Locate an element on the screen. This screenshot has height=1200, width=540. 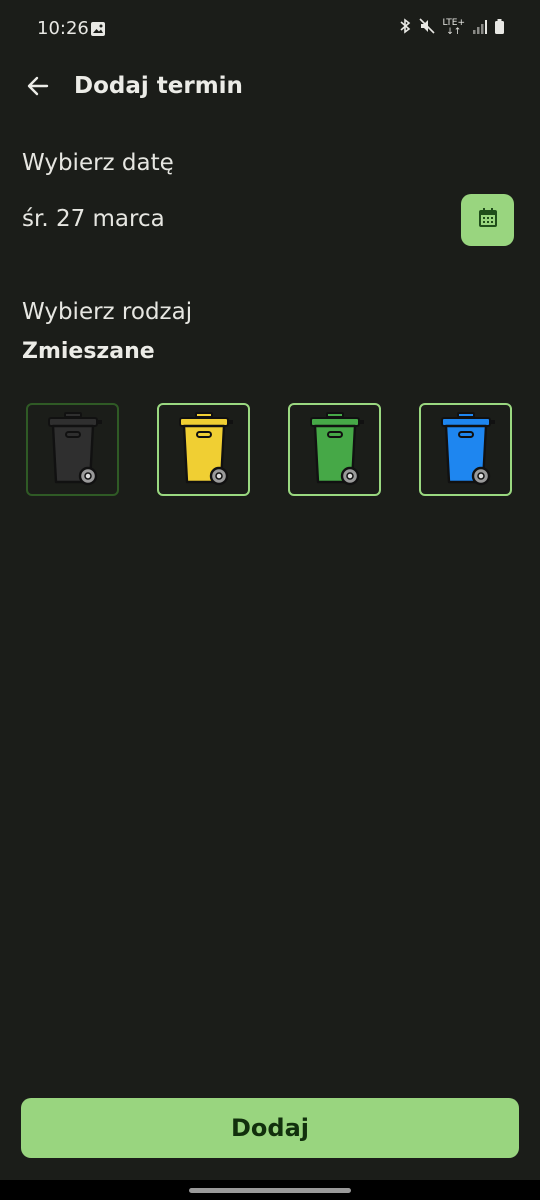
bluetooth-icon is located at coordinates (405, 28).